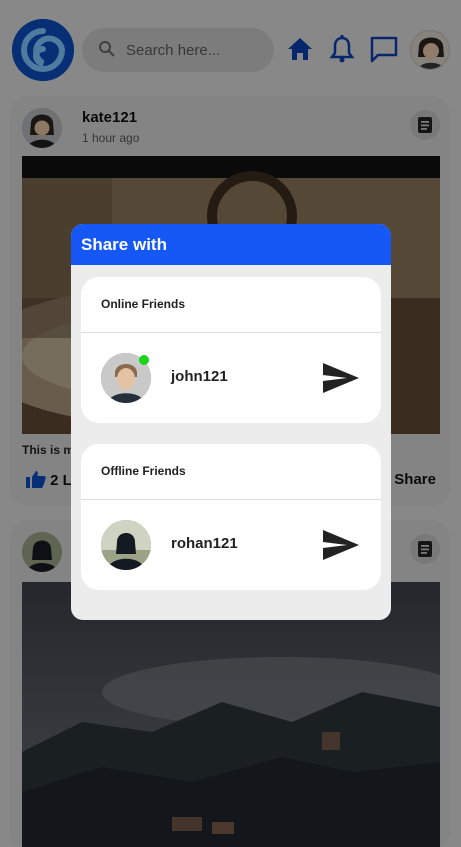 This screenshot has height=847, width=461. I want to click on friend-name: rohan121, so click(204, 543).